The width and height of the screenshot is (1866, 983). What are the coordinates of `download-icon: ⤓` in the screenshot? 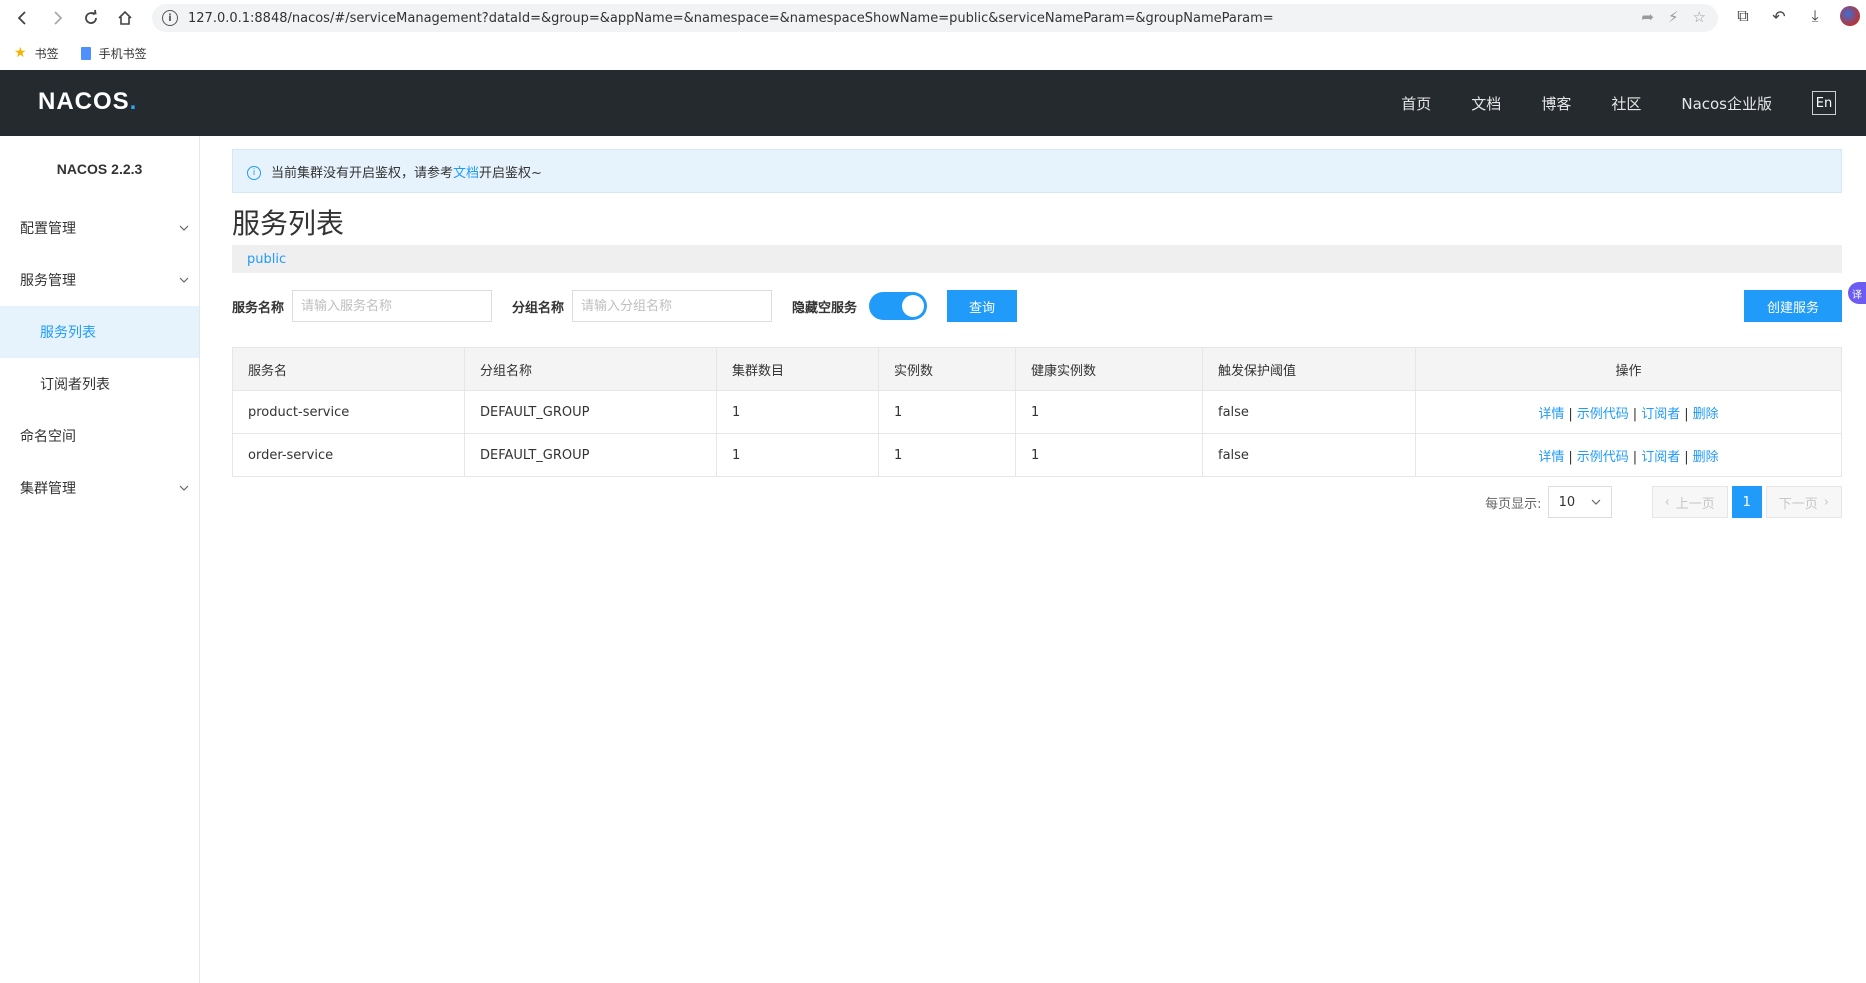 It's located at (1815, 16).